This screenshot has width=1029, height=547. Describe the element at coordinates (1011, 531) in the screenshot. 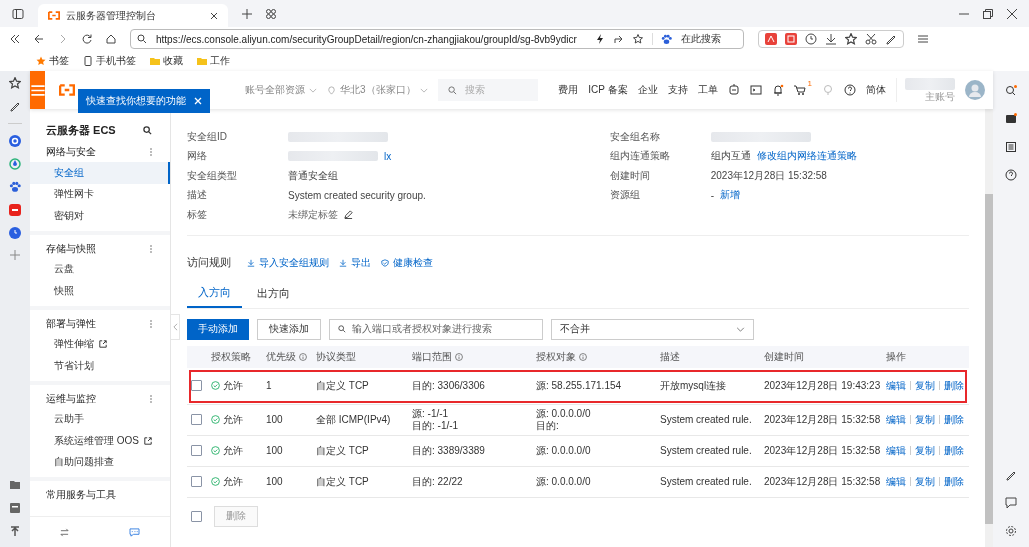

I see `settings-icon` at that location.